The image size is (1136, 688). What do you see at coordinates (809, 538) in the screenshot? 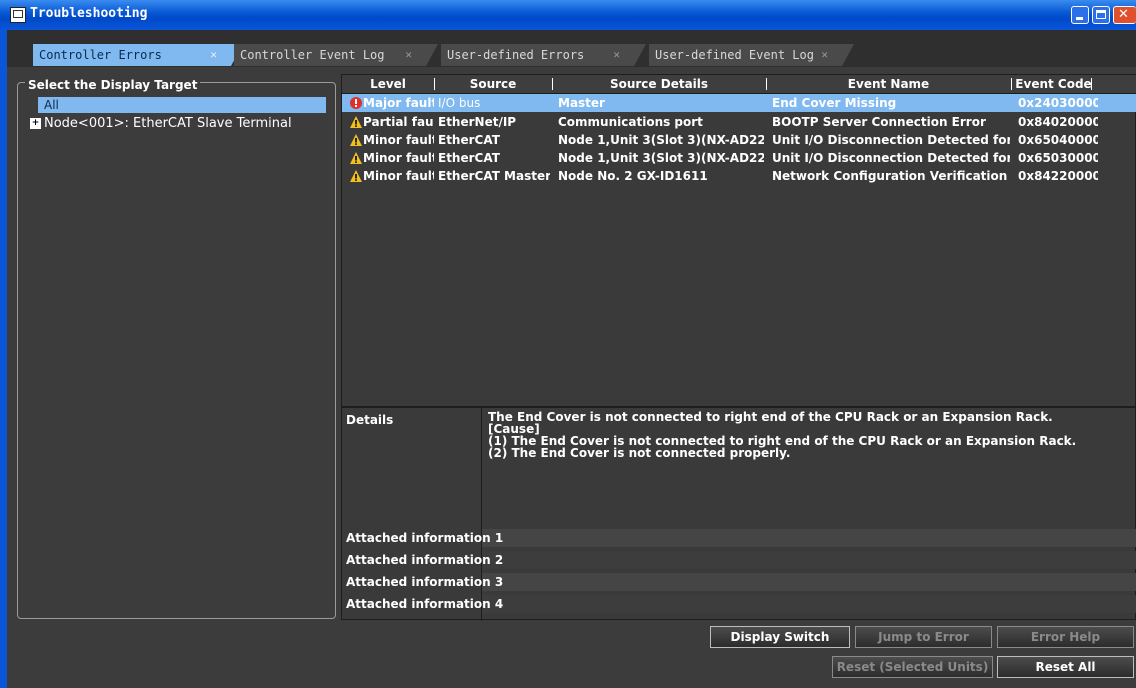
I see `attached-info-1-value` at bounding box center [809, 538].